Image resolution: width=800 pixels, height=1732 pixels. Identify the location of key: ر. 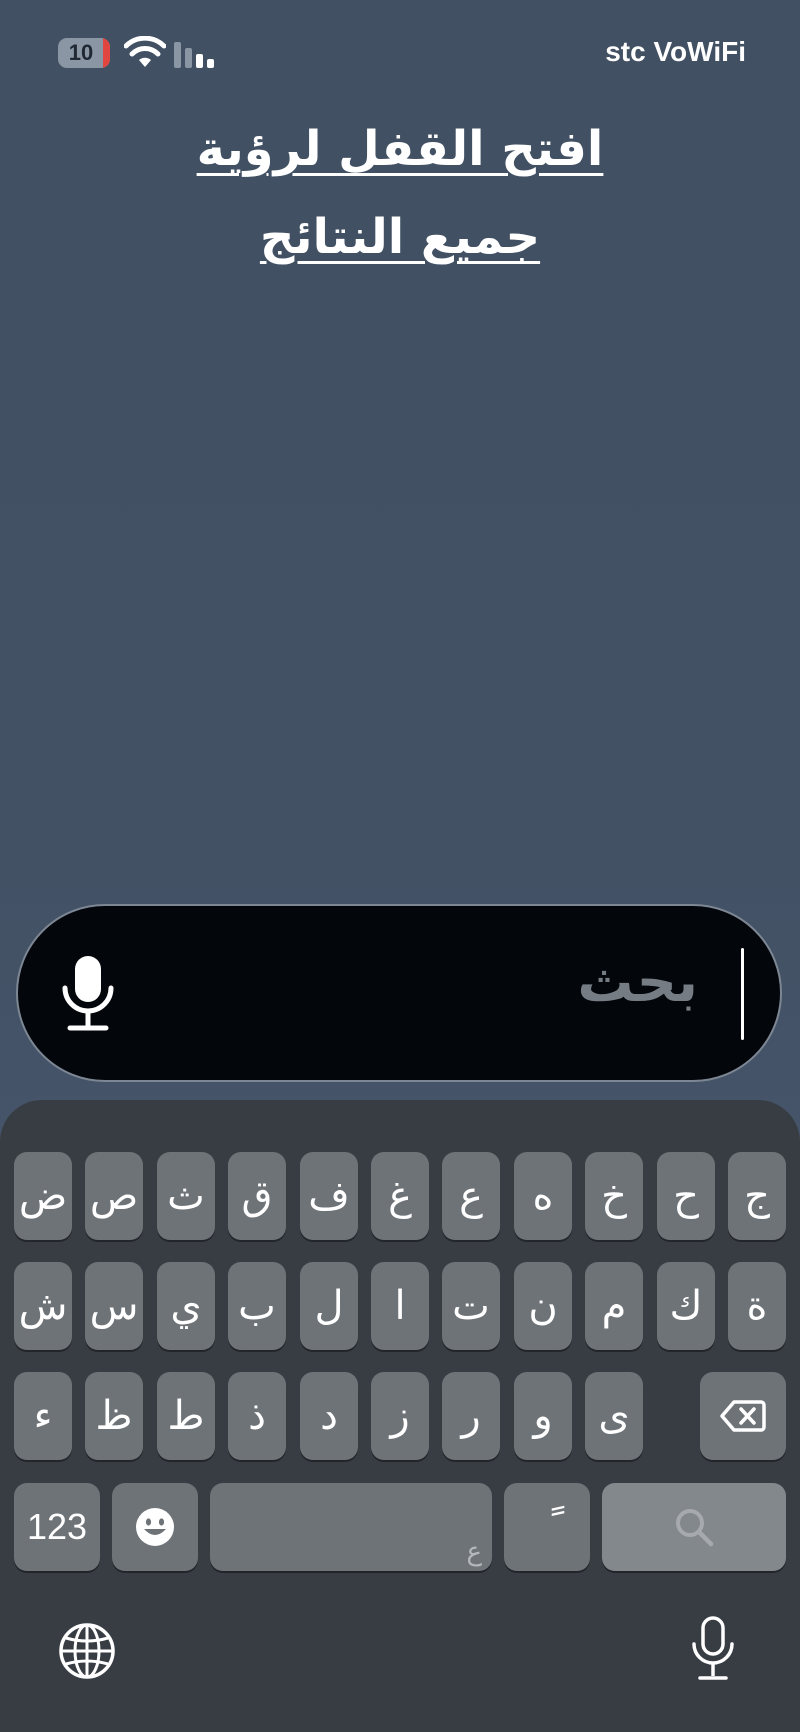
(471, 1416).